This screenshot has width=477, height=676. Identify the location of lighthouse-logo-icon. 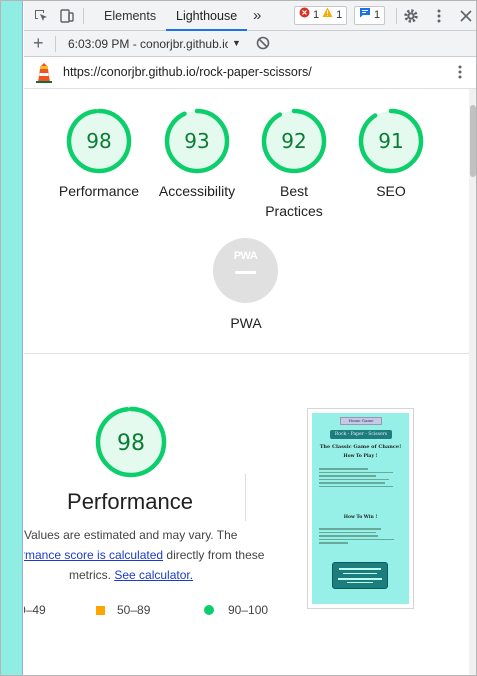
(44, 74).